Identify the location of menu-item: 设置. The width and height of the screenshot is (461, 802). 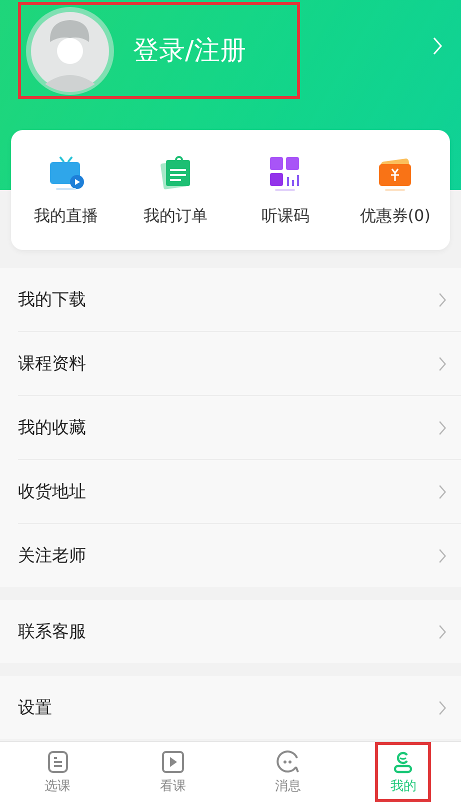
(35, 707).